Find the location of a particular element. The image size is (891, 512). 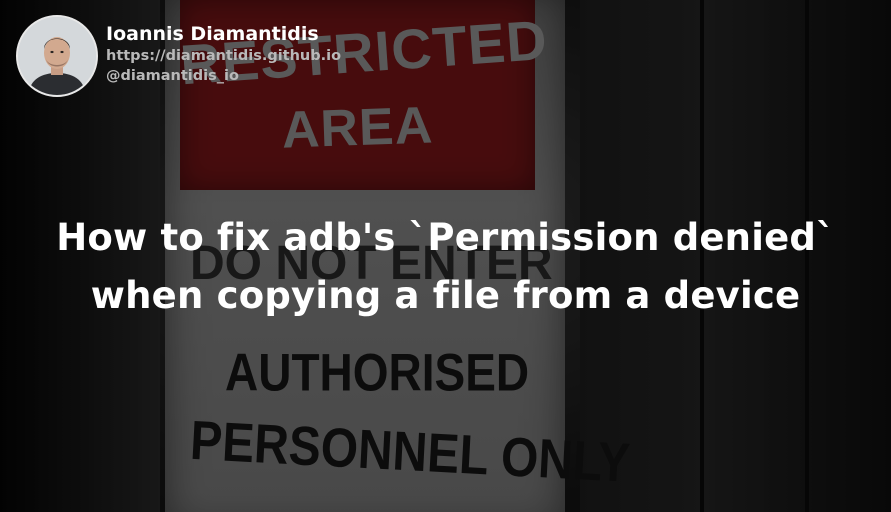

author-name: Ioannis Diamantidis is located at coordinates (212, 33).